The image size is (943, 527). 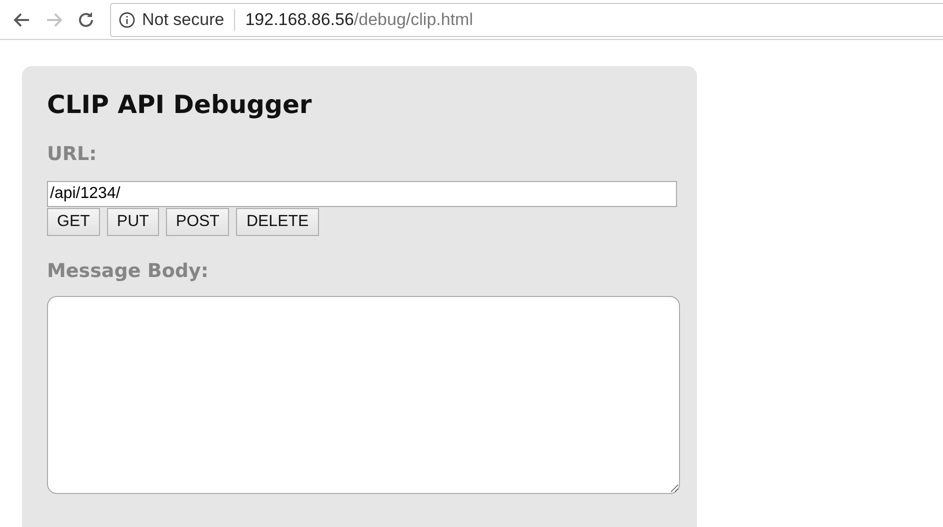 I want to click on info-icon, so click(x=127, y=20).